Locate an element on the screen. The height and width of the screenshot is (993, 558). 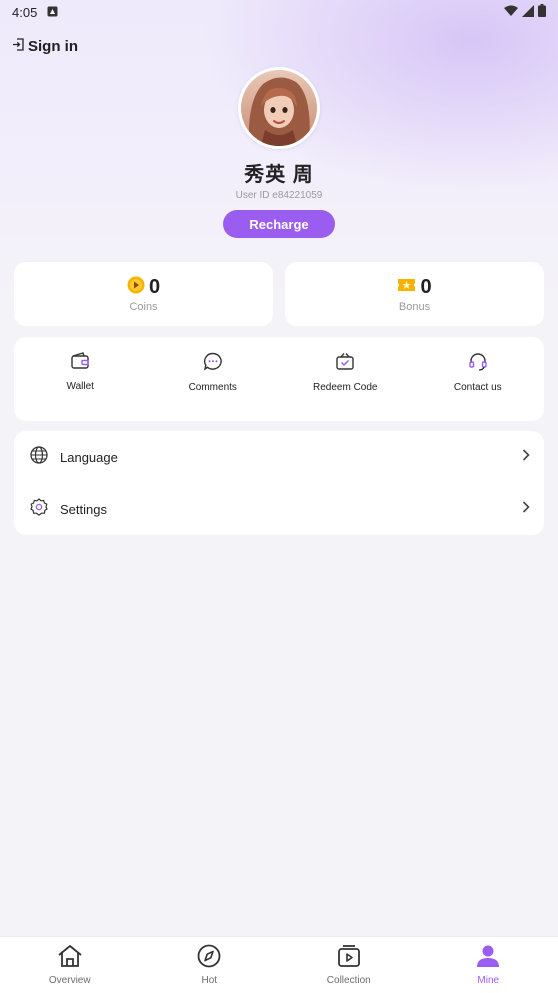
redeem-code-label: Redeem Code is located at coordinates (345, 387).